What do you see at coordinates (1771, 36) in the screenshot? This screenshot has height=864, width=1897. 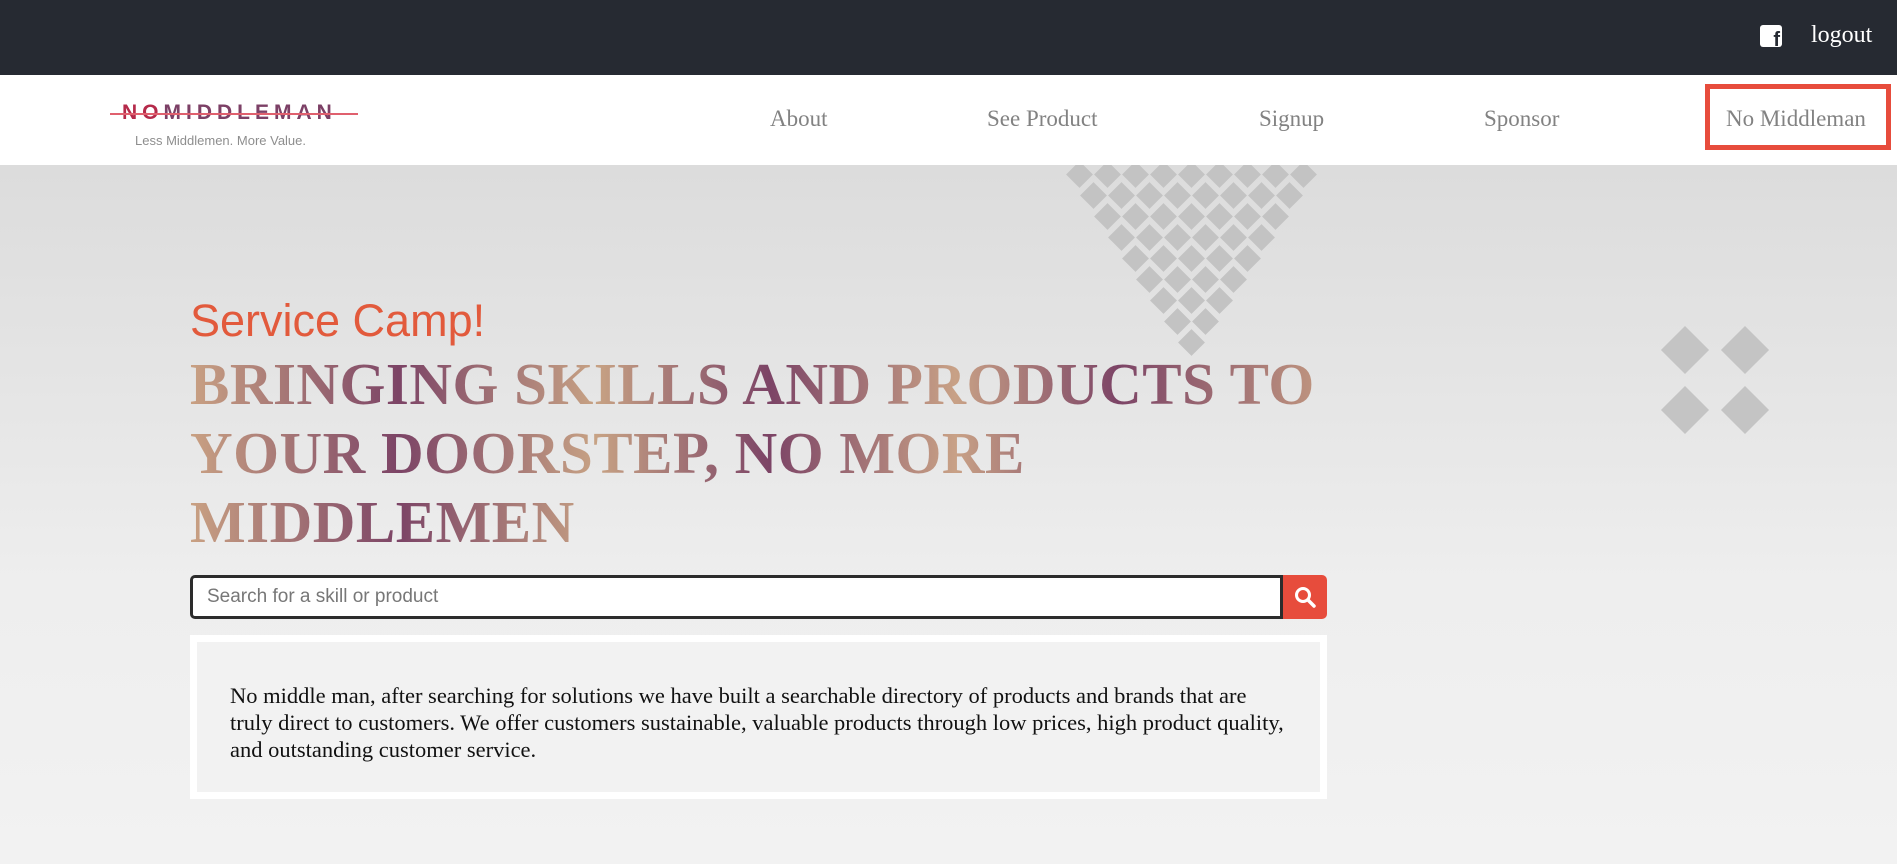 I see `facebook-icon: f` at bounding box center [1771, 36].